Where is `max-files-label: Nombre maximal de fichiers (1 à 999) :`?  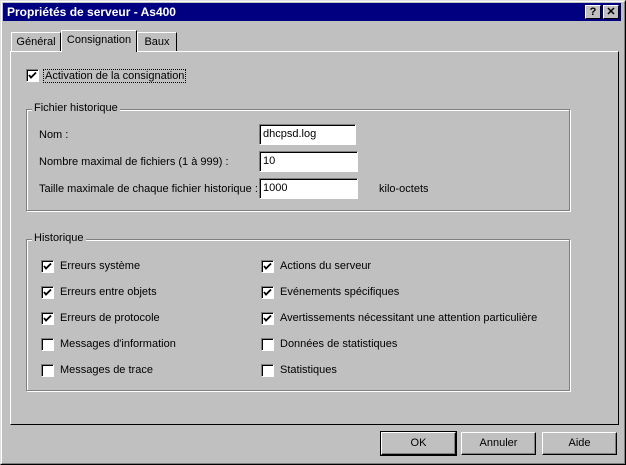 max-files-label: Nombre maximal de fichiers (1 à 999) : is located at coordinates (134, 162).